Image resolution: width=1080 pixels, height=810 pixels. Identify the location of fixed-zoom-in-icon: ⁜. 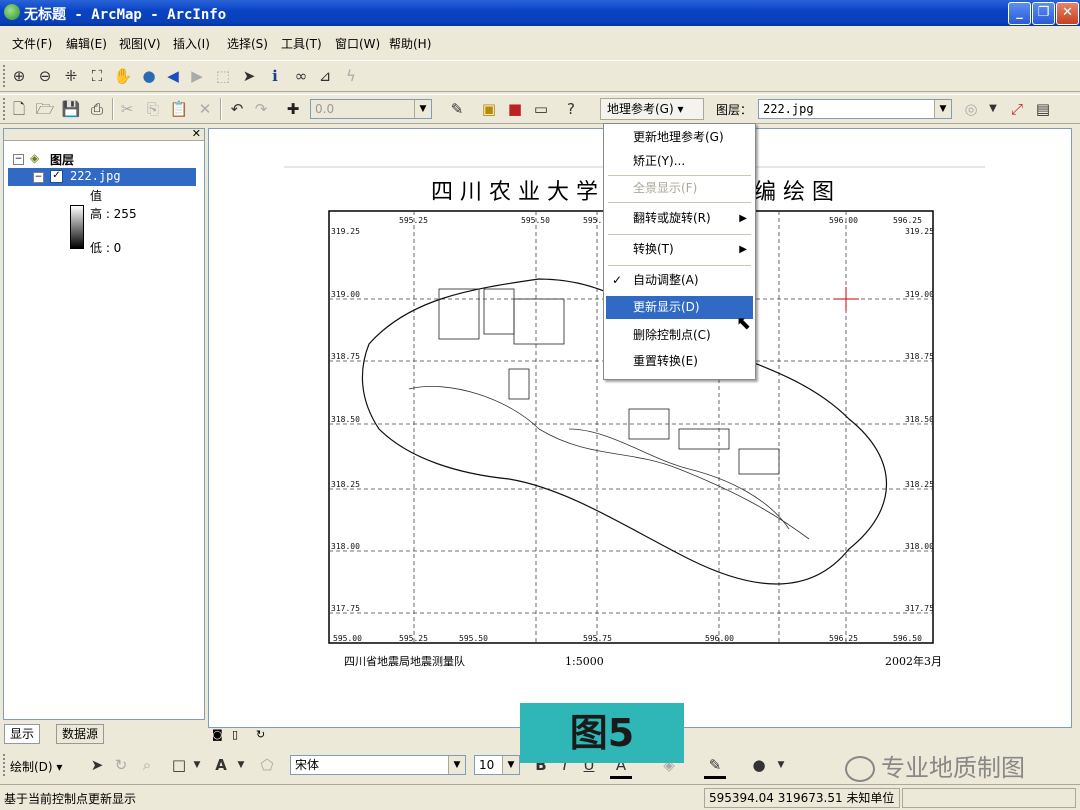
(71, 76).